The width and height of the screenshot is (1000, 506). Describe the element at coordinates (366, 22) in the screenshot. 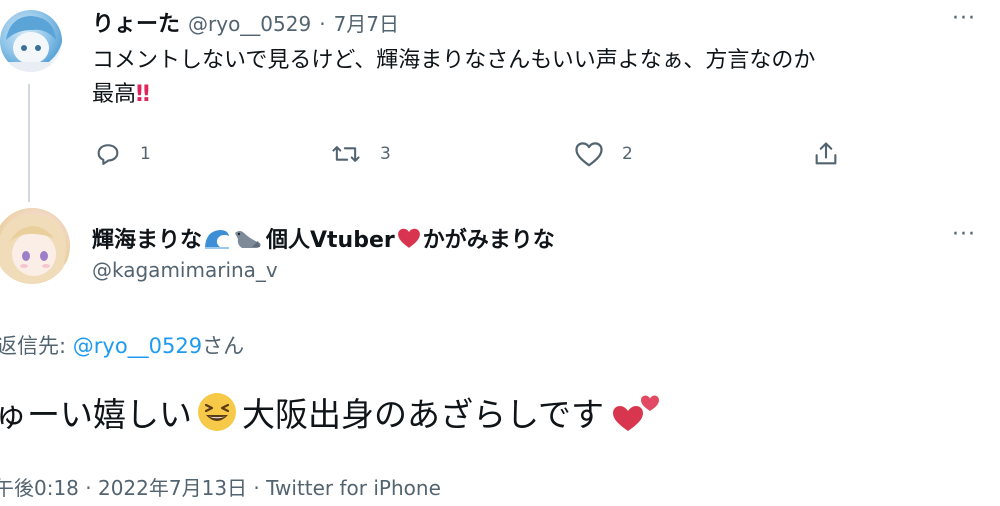

I see `tweet-date: 7月7日` at that location.